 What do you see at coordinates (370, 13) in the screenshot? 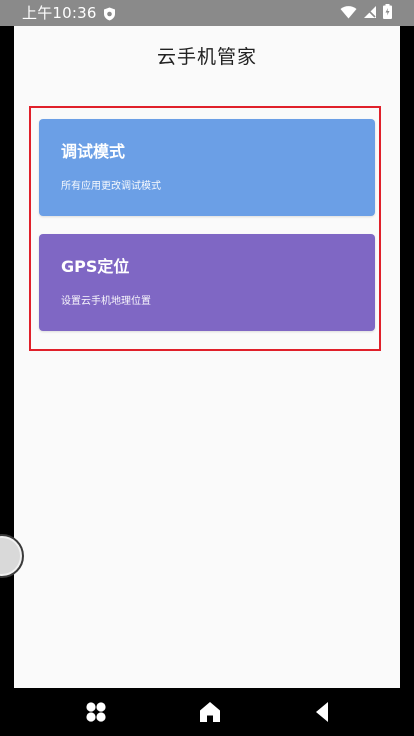
I see `no-sim-icon` at bounding box center [370, 13].